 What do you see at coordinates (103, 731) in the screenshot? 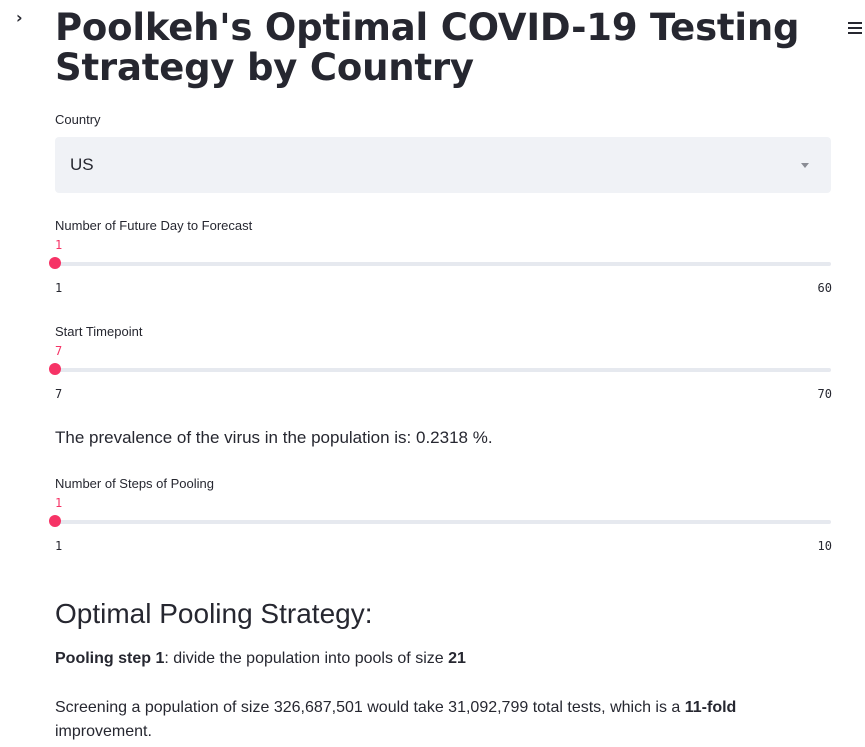
I see `screening-end: improvement.` at bounding box center [103, 731].